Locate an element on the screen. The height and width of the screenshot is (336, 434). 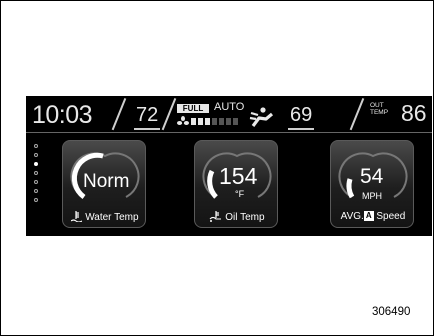
water-temp-icon is located at coordinates (77, 217).